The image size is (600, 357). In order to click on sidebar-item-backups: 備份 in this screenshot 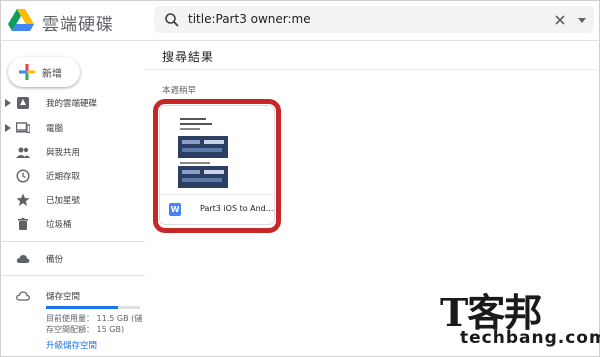, I will do `click(72, 259)`.